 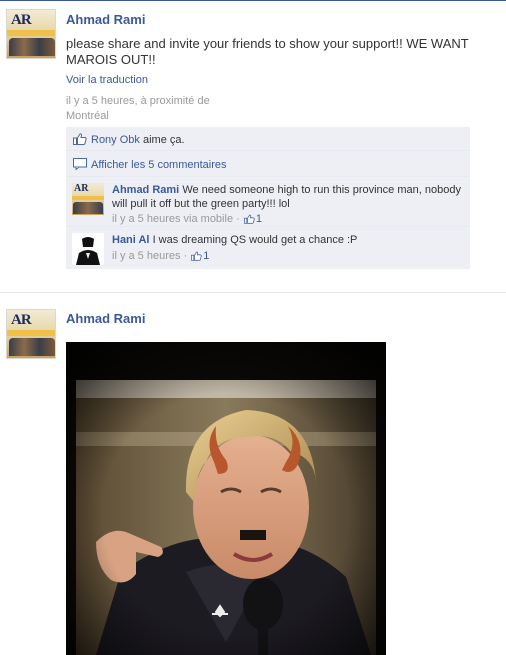 What do you see at coordinates (81, 188) in the screenshot?
I see `avatar-logo-text-small: AR` at bounding box center [81, 188].